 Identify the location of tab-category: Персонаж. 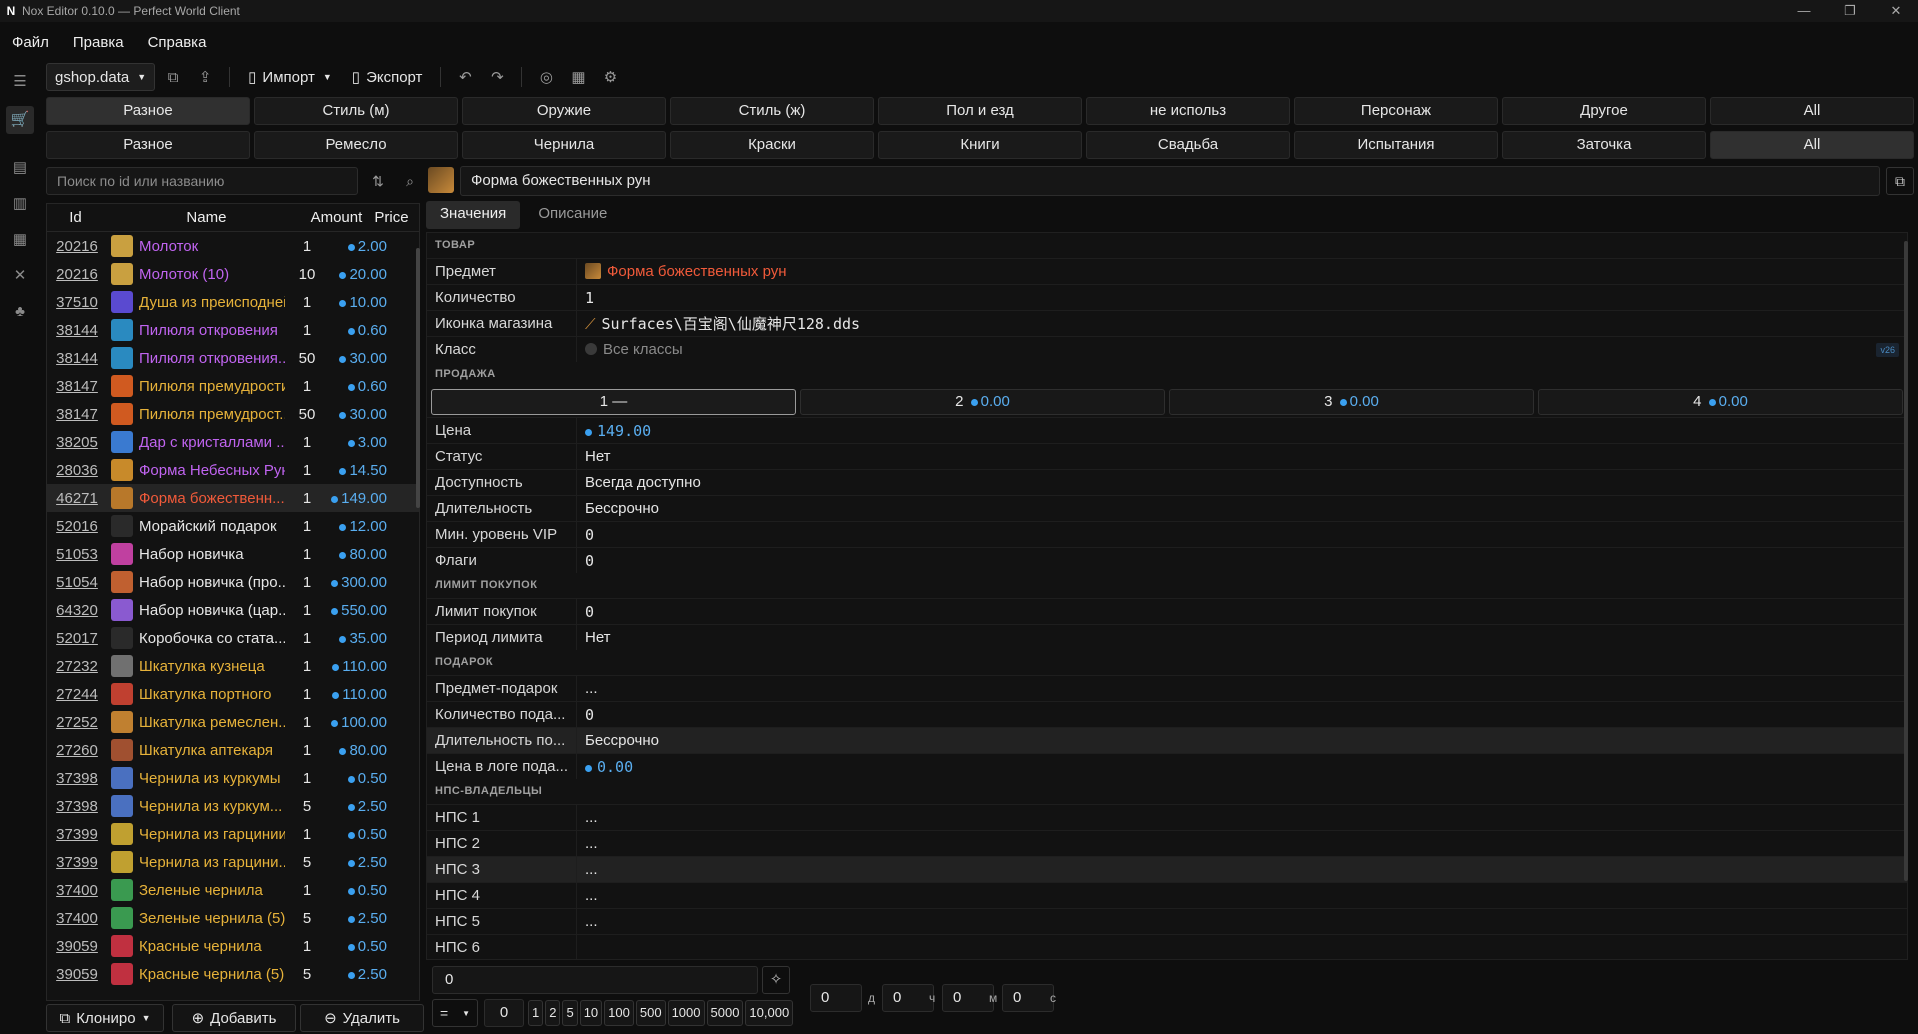
(1396, 111).